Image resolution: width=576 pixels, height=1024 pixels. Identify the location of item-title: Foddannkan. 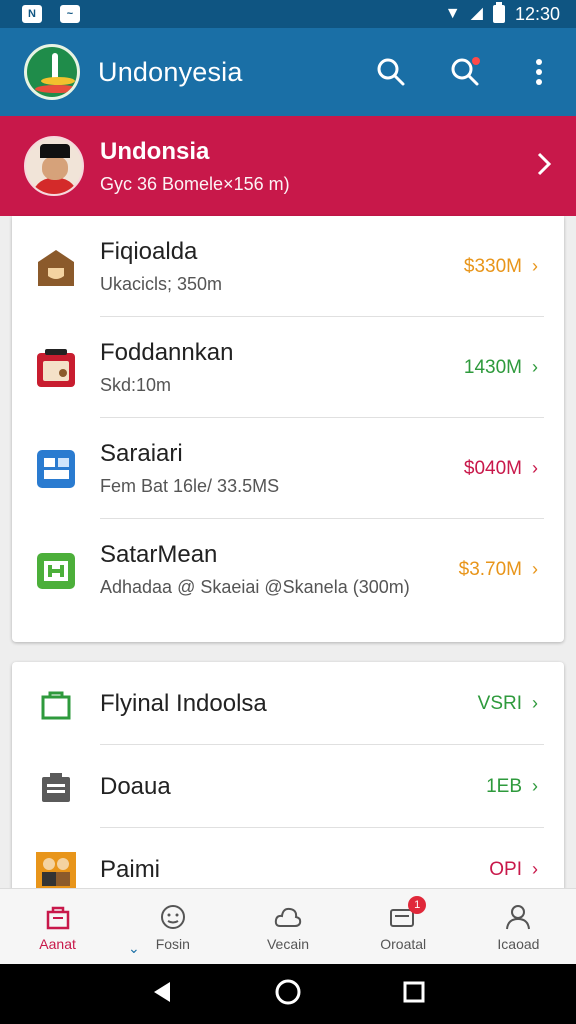
(167, 352).